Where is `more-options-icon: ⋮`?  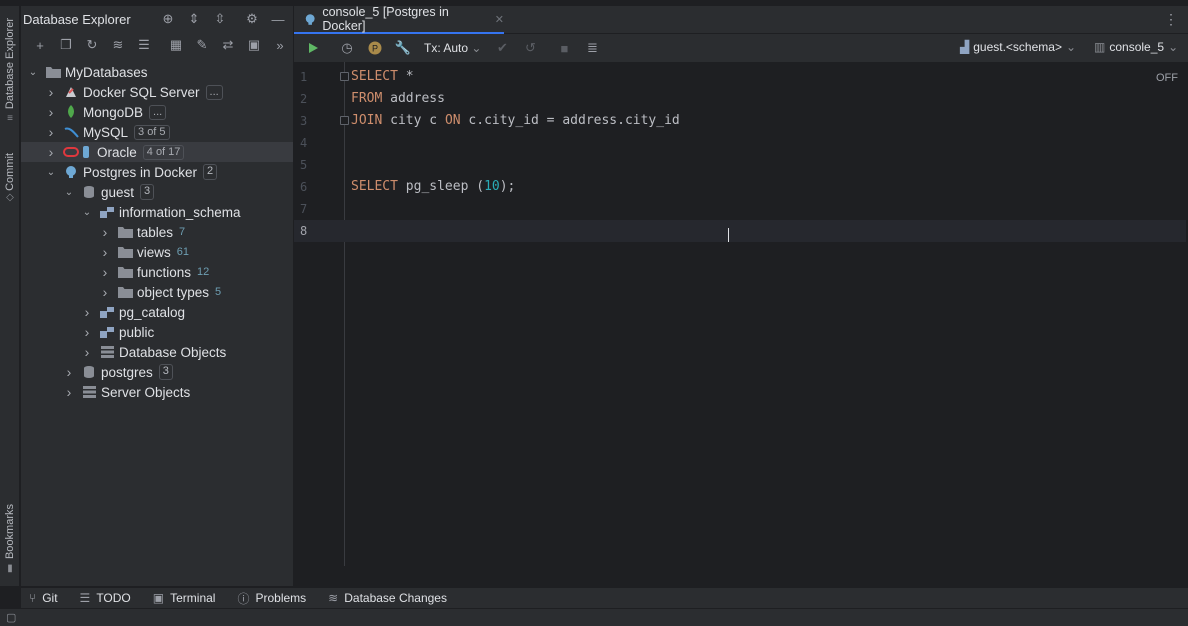
more-options-icon: ⋮ is located at coordinates (1171, 19).